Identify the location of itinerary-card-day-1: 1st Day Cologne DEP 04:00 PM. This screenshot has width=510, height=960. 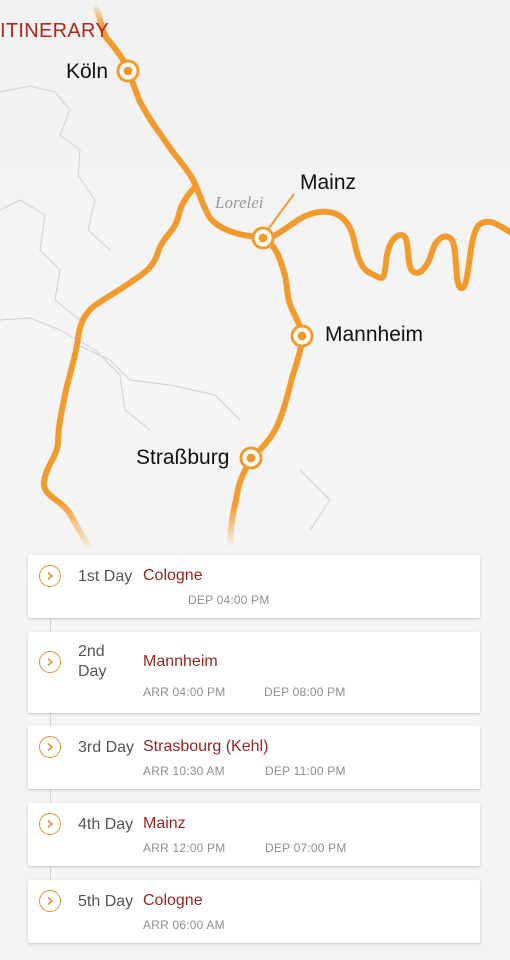
(254, 586).